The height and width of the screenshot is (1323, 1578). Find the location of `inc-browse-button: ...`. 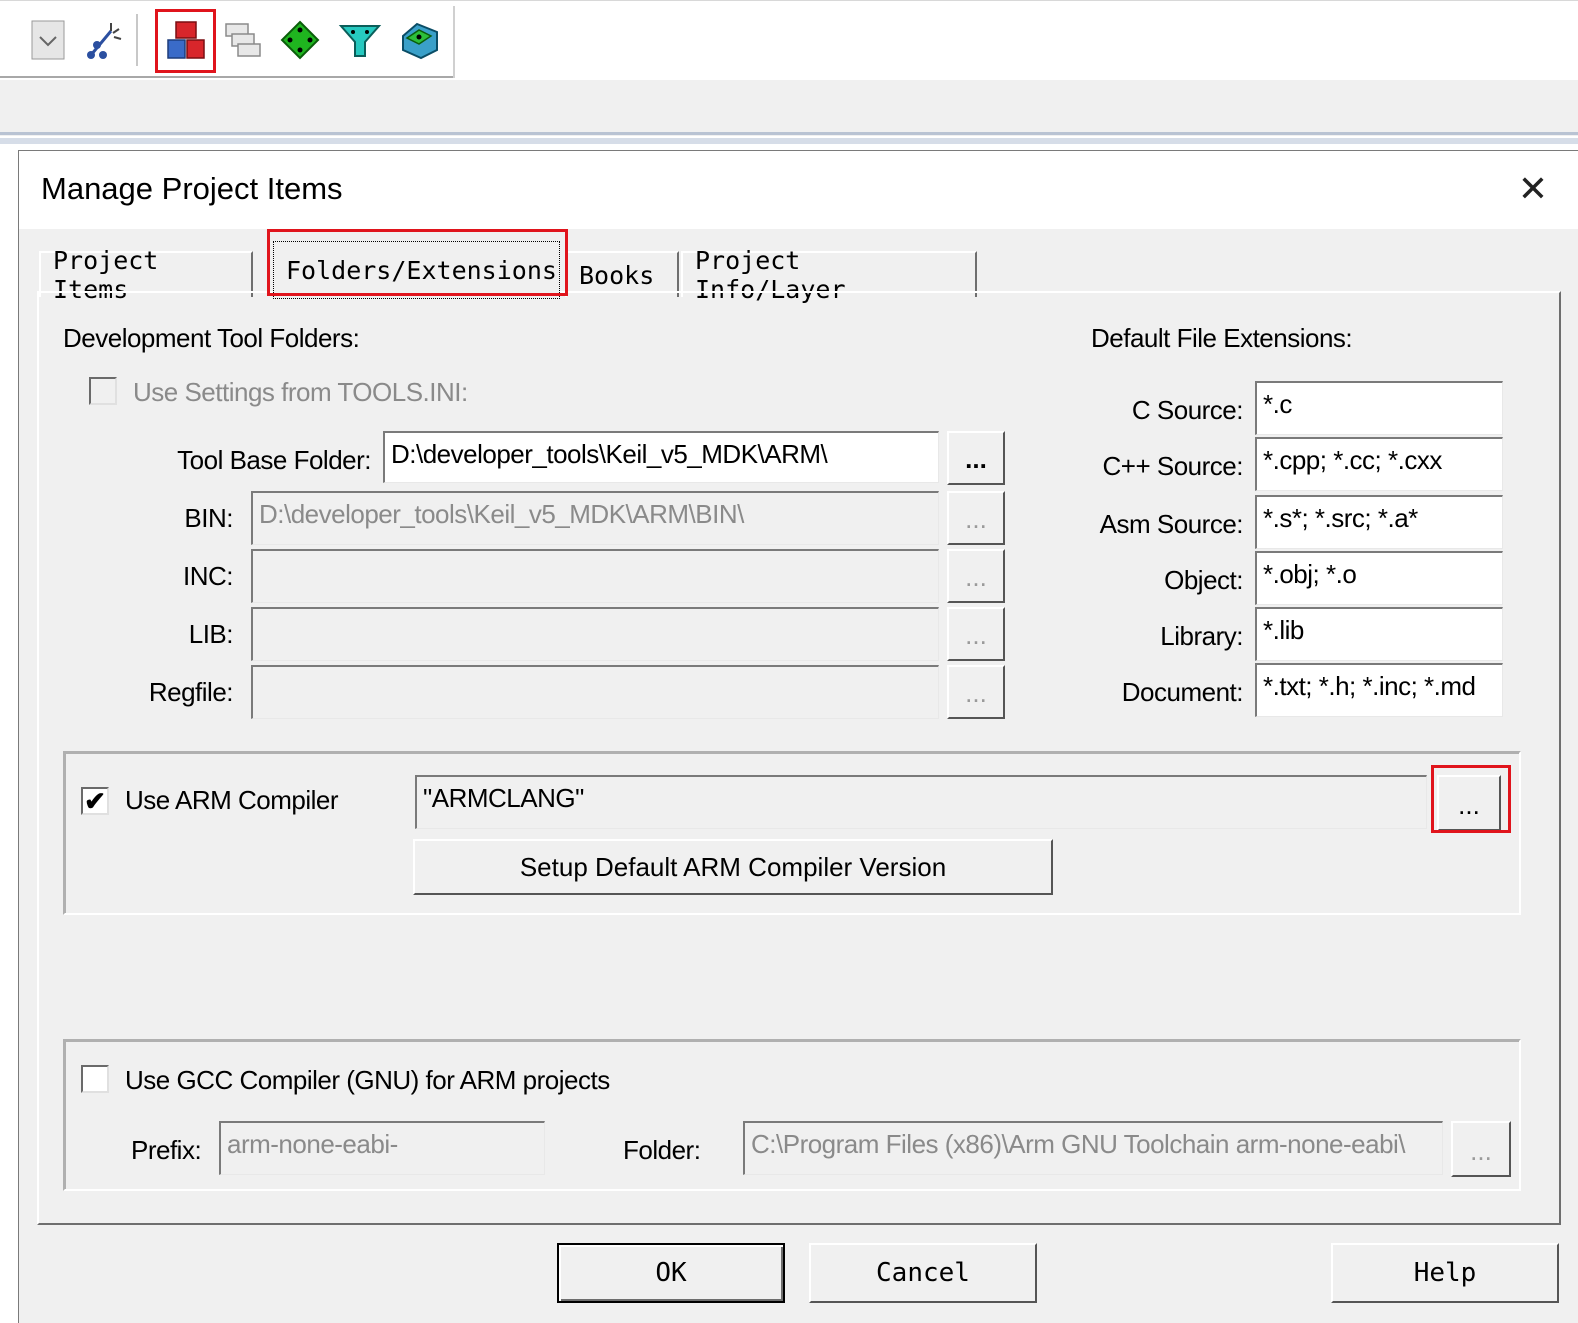

inc-browse-button: ... is located at coordinates (976, 576).